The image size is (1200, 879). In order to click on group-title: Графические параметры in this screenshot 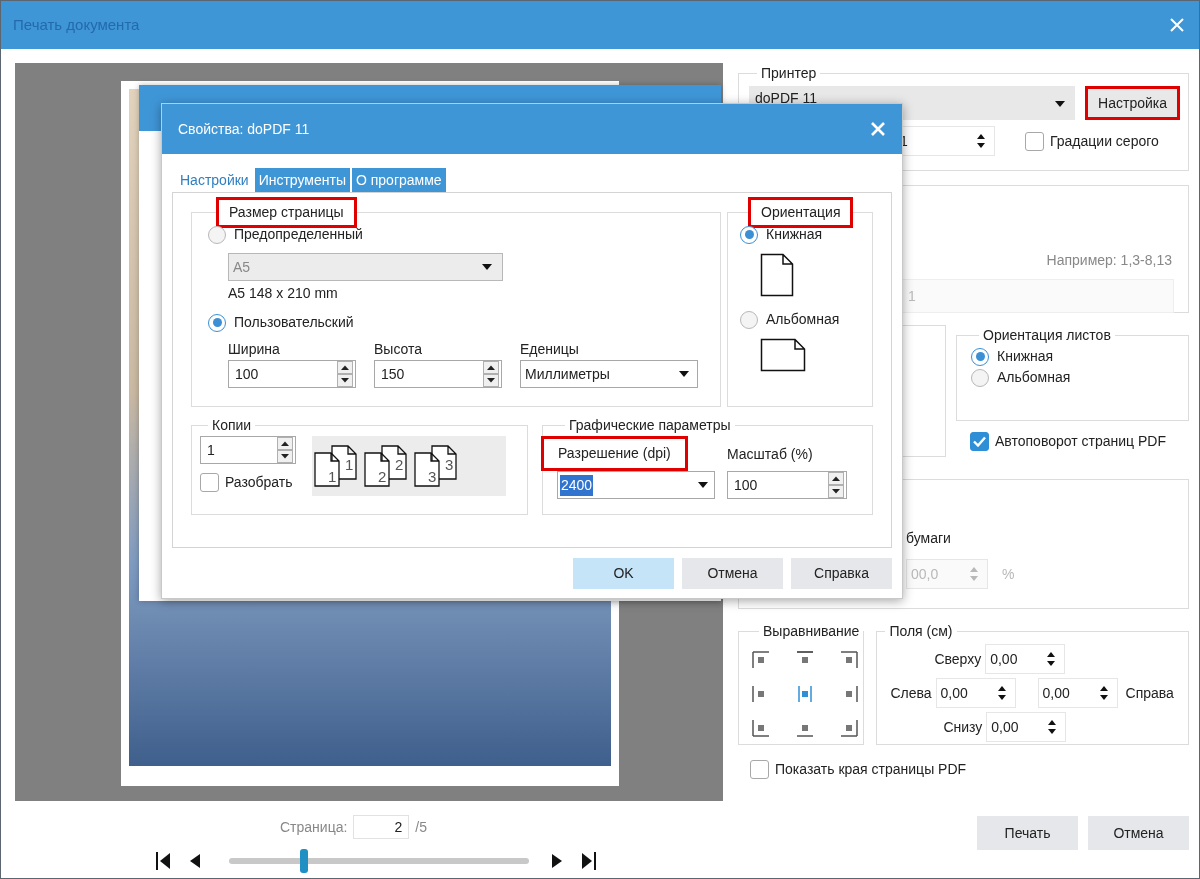, I will do `click(650, 425)`.